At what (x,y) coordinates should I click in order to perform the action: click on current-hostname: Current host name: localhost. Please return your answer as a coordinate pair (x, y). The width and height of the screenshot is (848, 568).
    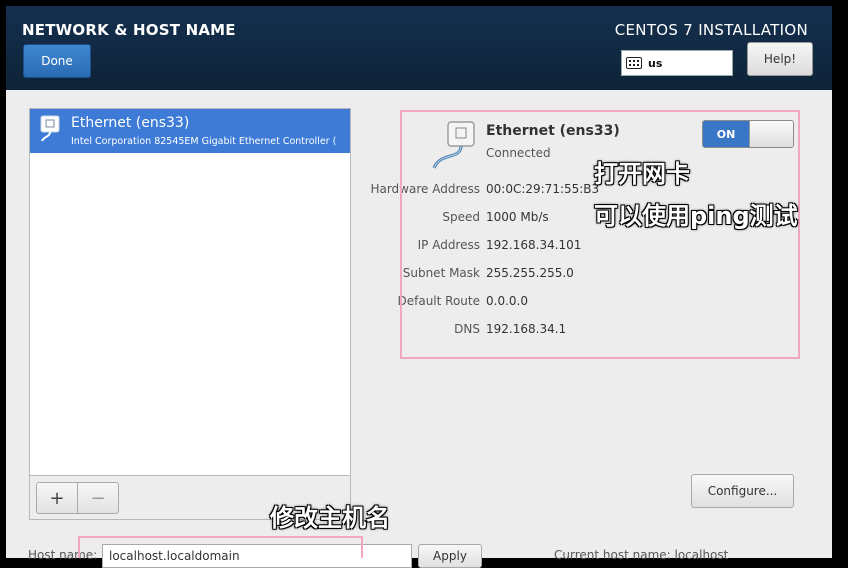
    Looking at the image, I should click on (641, 555).